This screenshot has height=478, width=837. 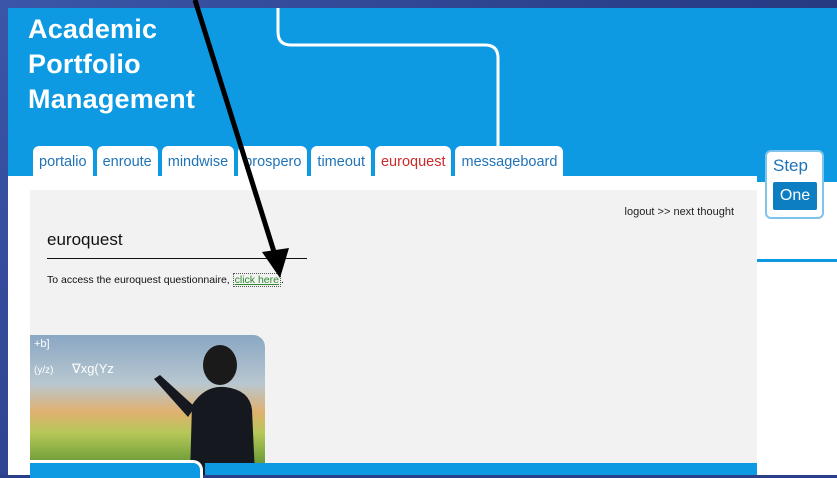 I want to click on arrow-shaft, so click(x=235, y=128).